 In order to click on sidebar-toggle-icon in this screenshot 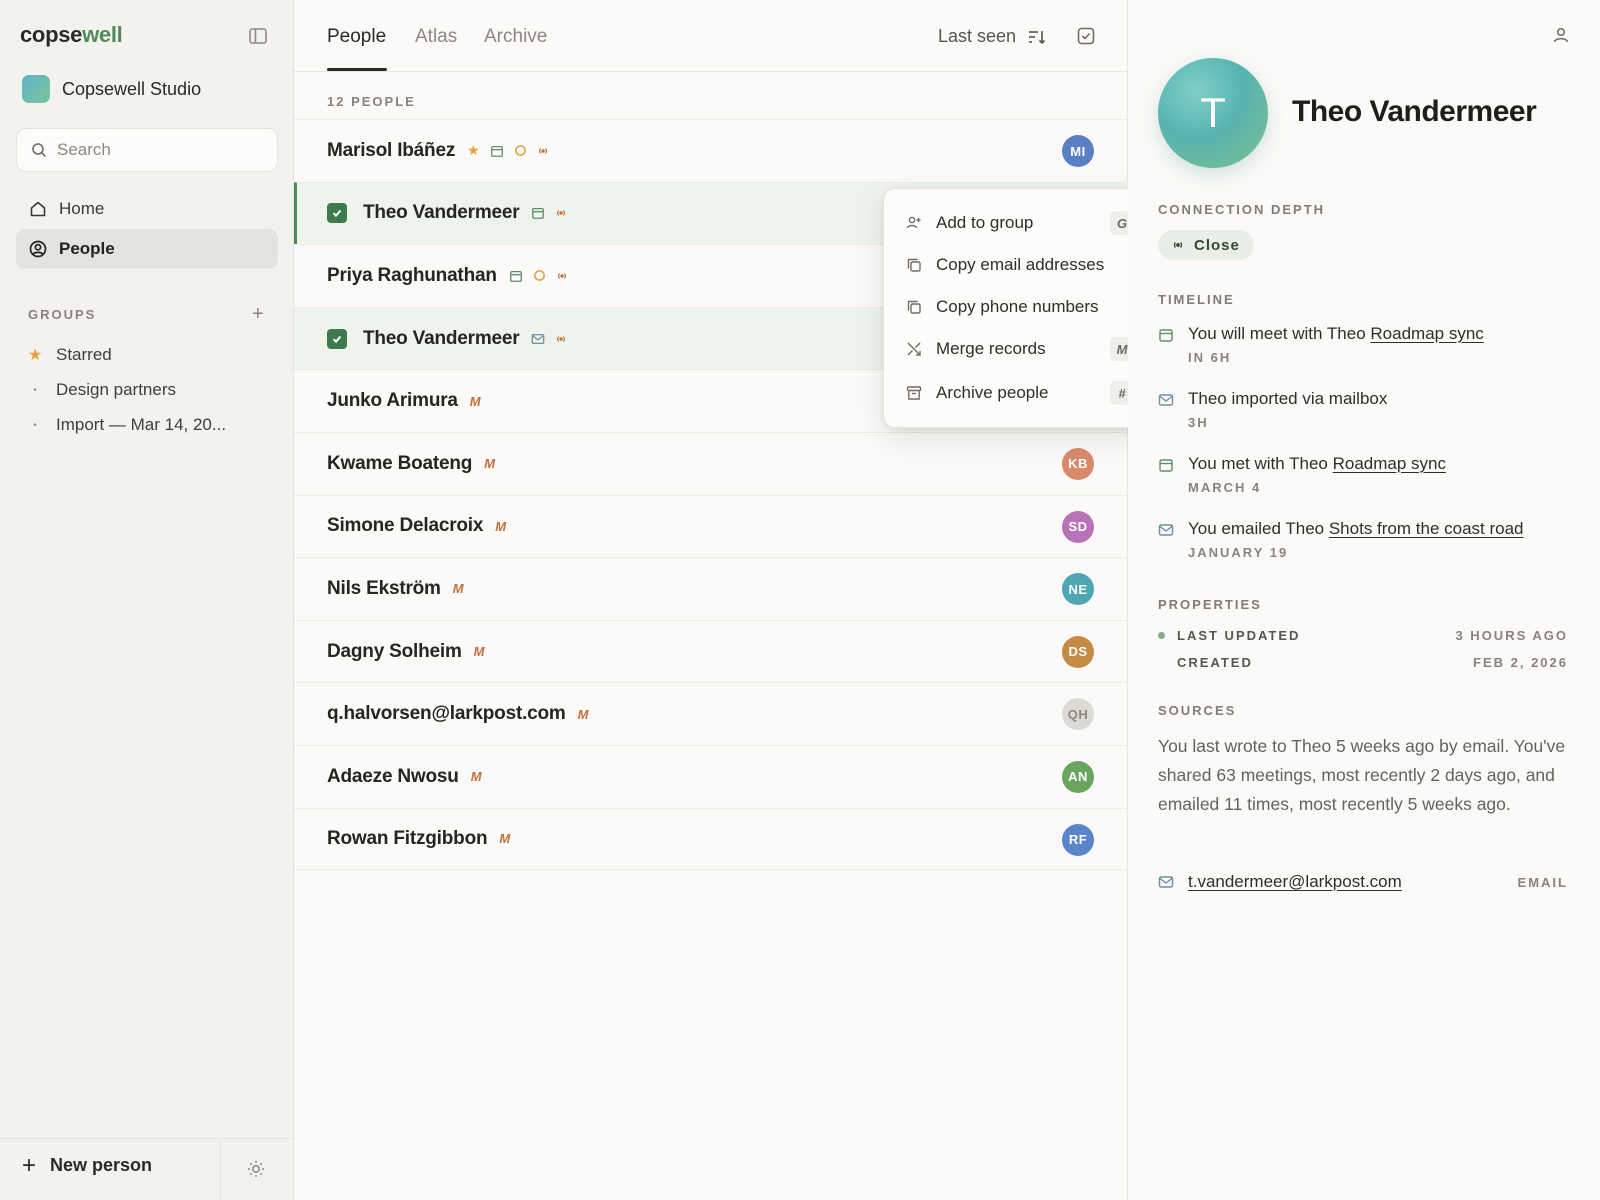, I will do `click(259, 37)`.